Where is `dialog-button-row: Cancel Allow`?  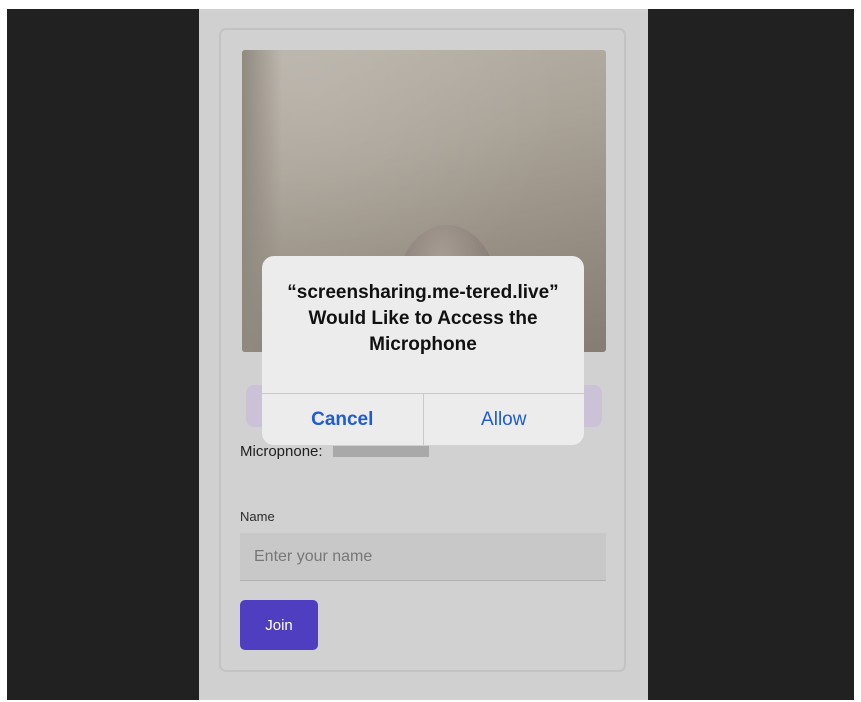
dialog-button-row: Cancel Allow is located at coordinates (423, 419).